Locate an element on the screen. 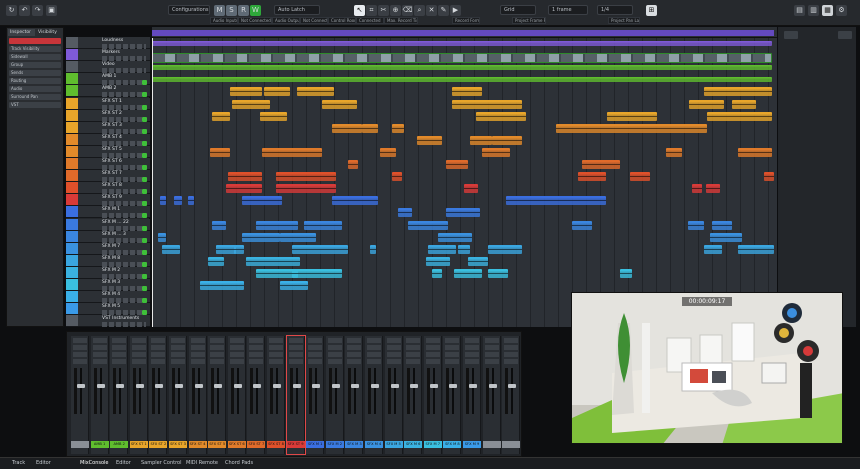 The height and width of the screenshot is (469, 860). snap-icon: ⊞ is located at coordinates (651, 10).